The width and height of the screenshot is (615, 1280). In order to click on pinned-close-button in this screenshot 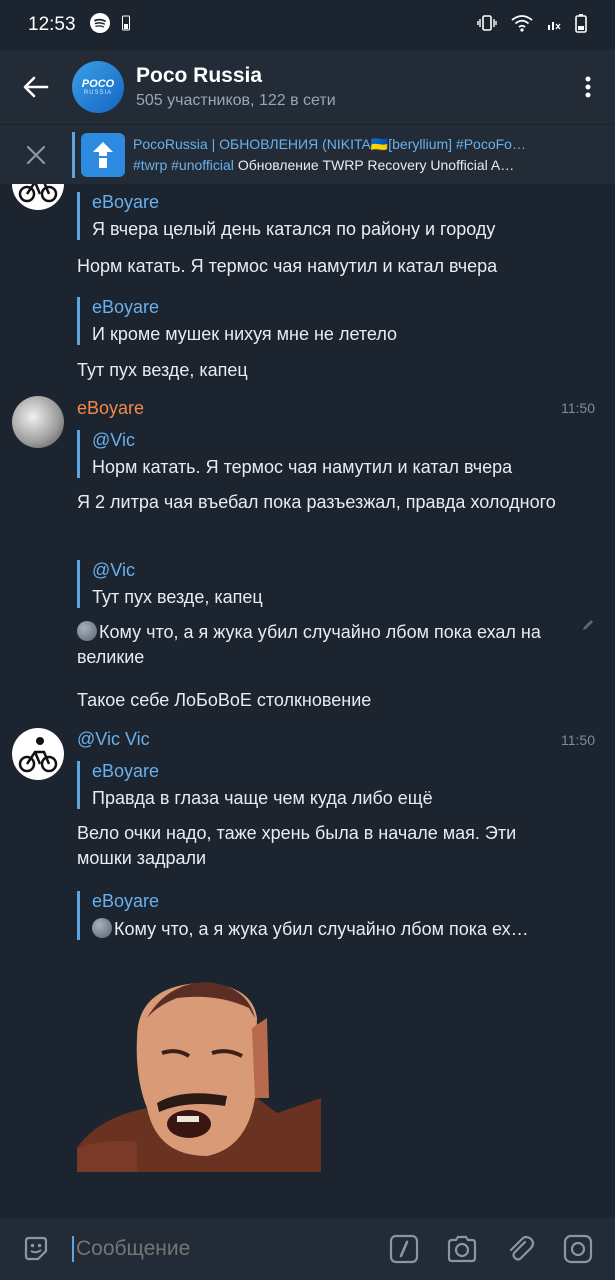, I will do `click(36, 155)`.